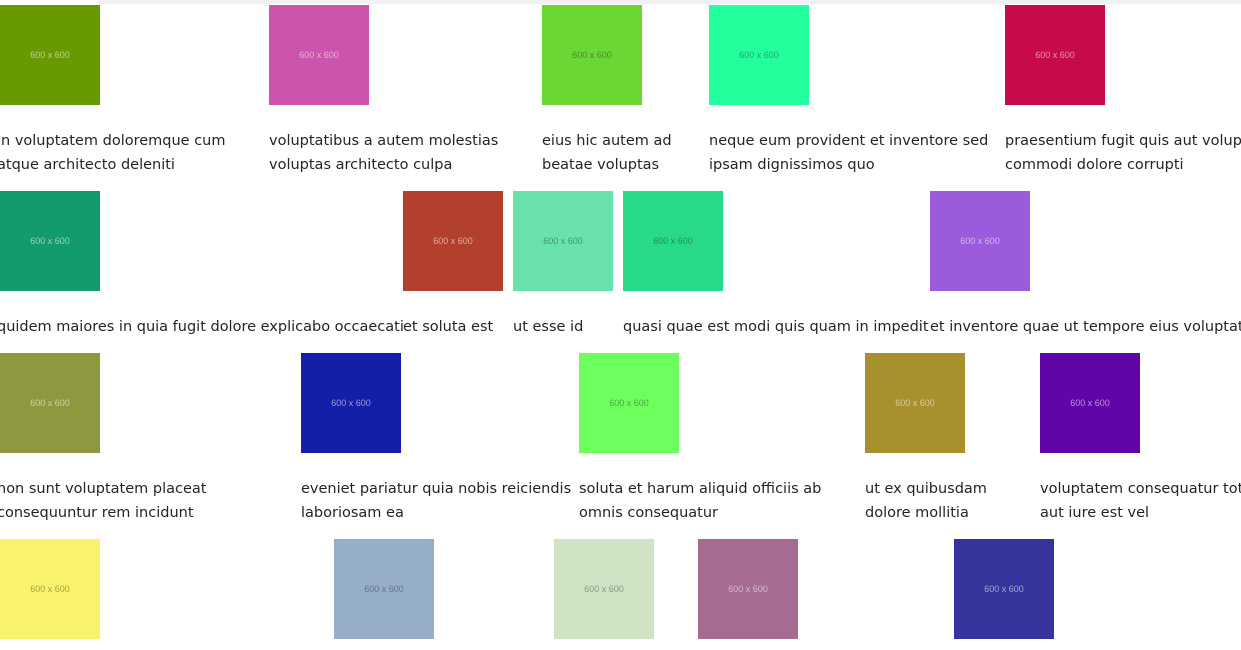 Image resolution: width=1241 pixels, height=650 pixels. I want to click on caption-line: commodi dolore corrupti, so click(1094, 165).